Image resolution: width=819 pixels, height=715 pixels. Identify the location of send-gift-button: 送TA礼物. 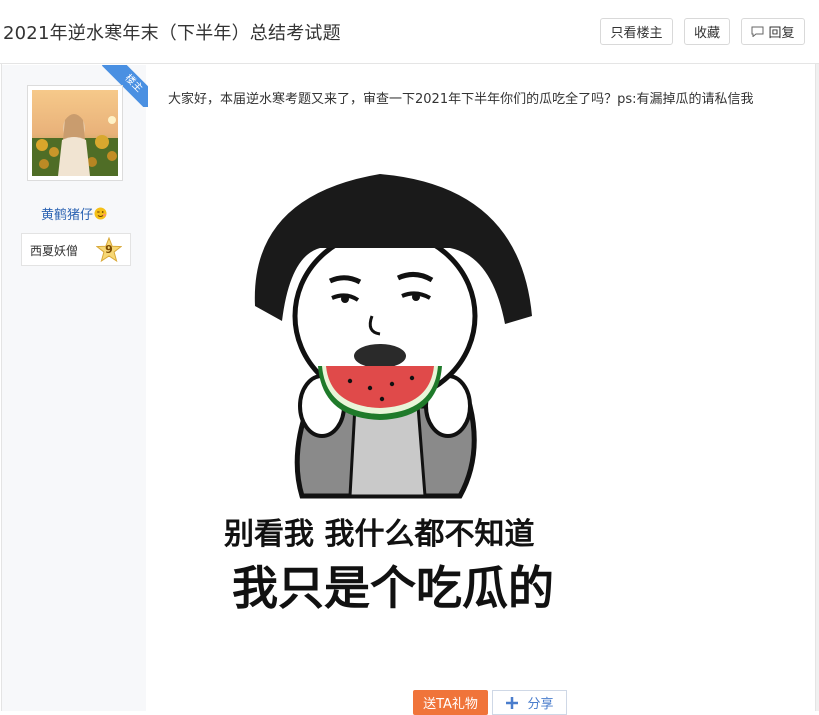
(450, 702).